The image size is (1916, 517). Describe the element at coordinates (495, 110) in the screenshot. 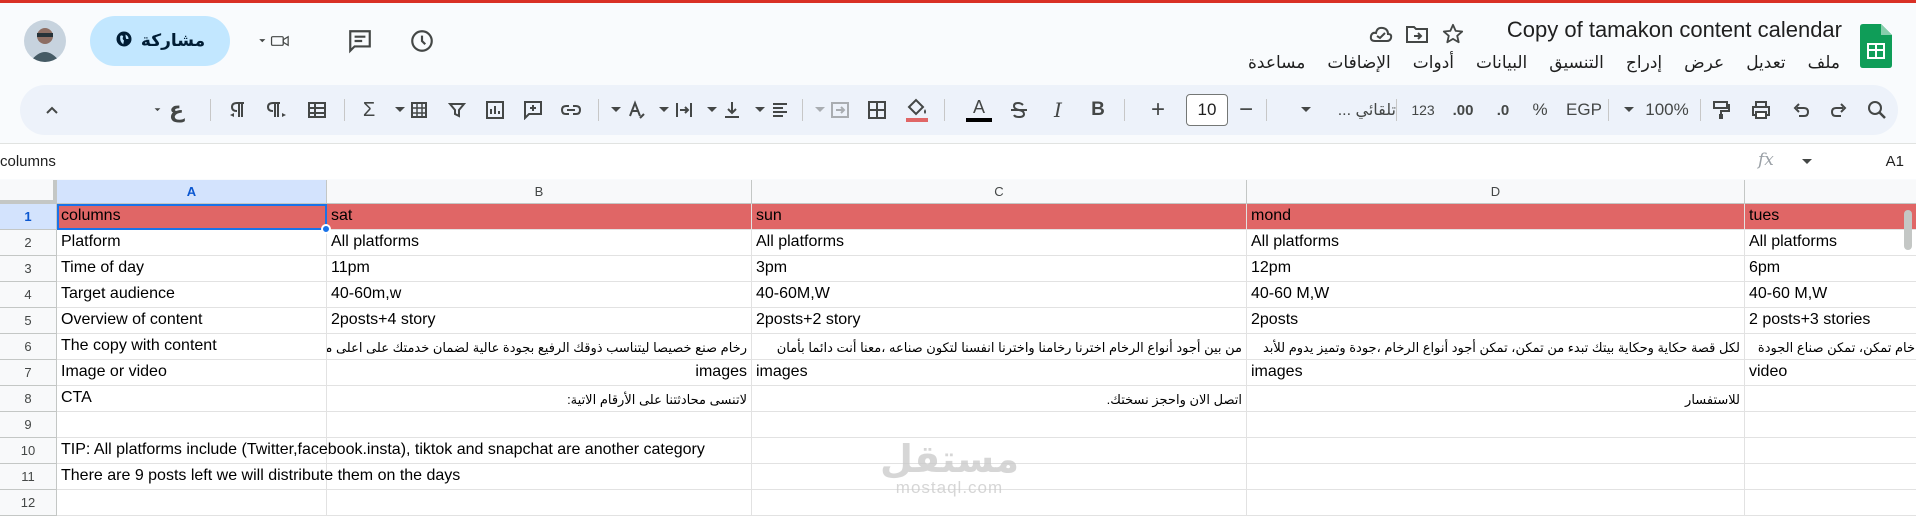

I see `chart-icon` at that location.